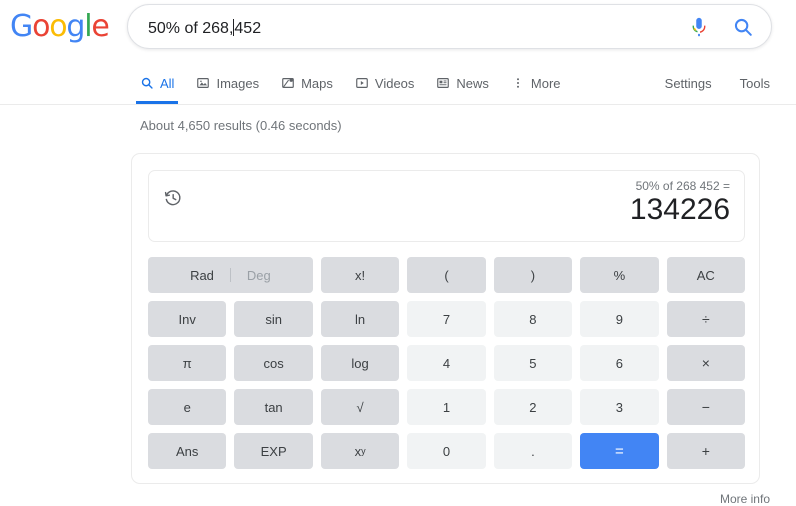  Describe the element at coordinates (317, 83) in the screenshot. I see `tab-label: Maps` at that location.